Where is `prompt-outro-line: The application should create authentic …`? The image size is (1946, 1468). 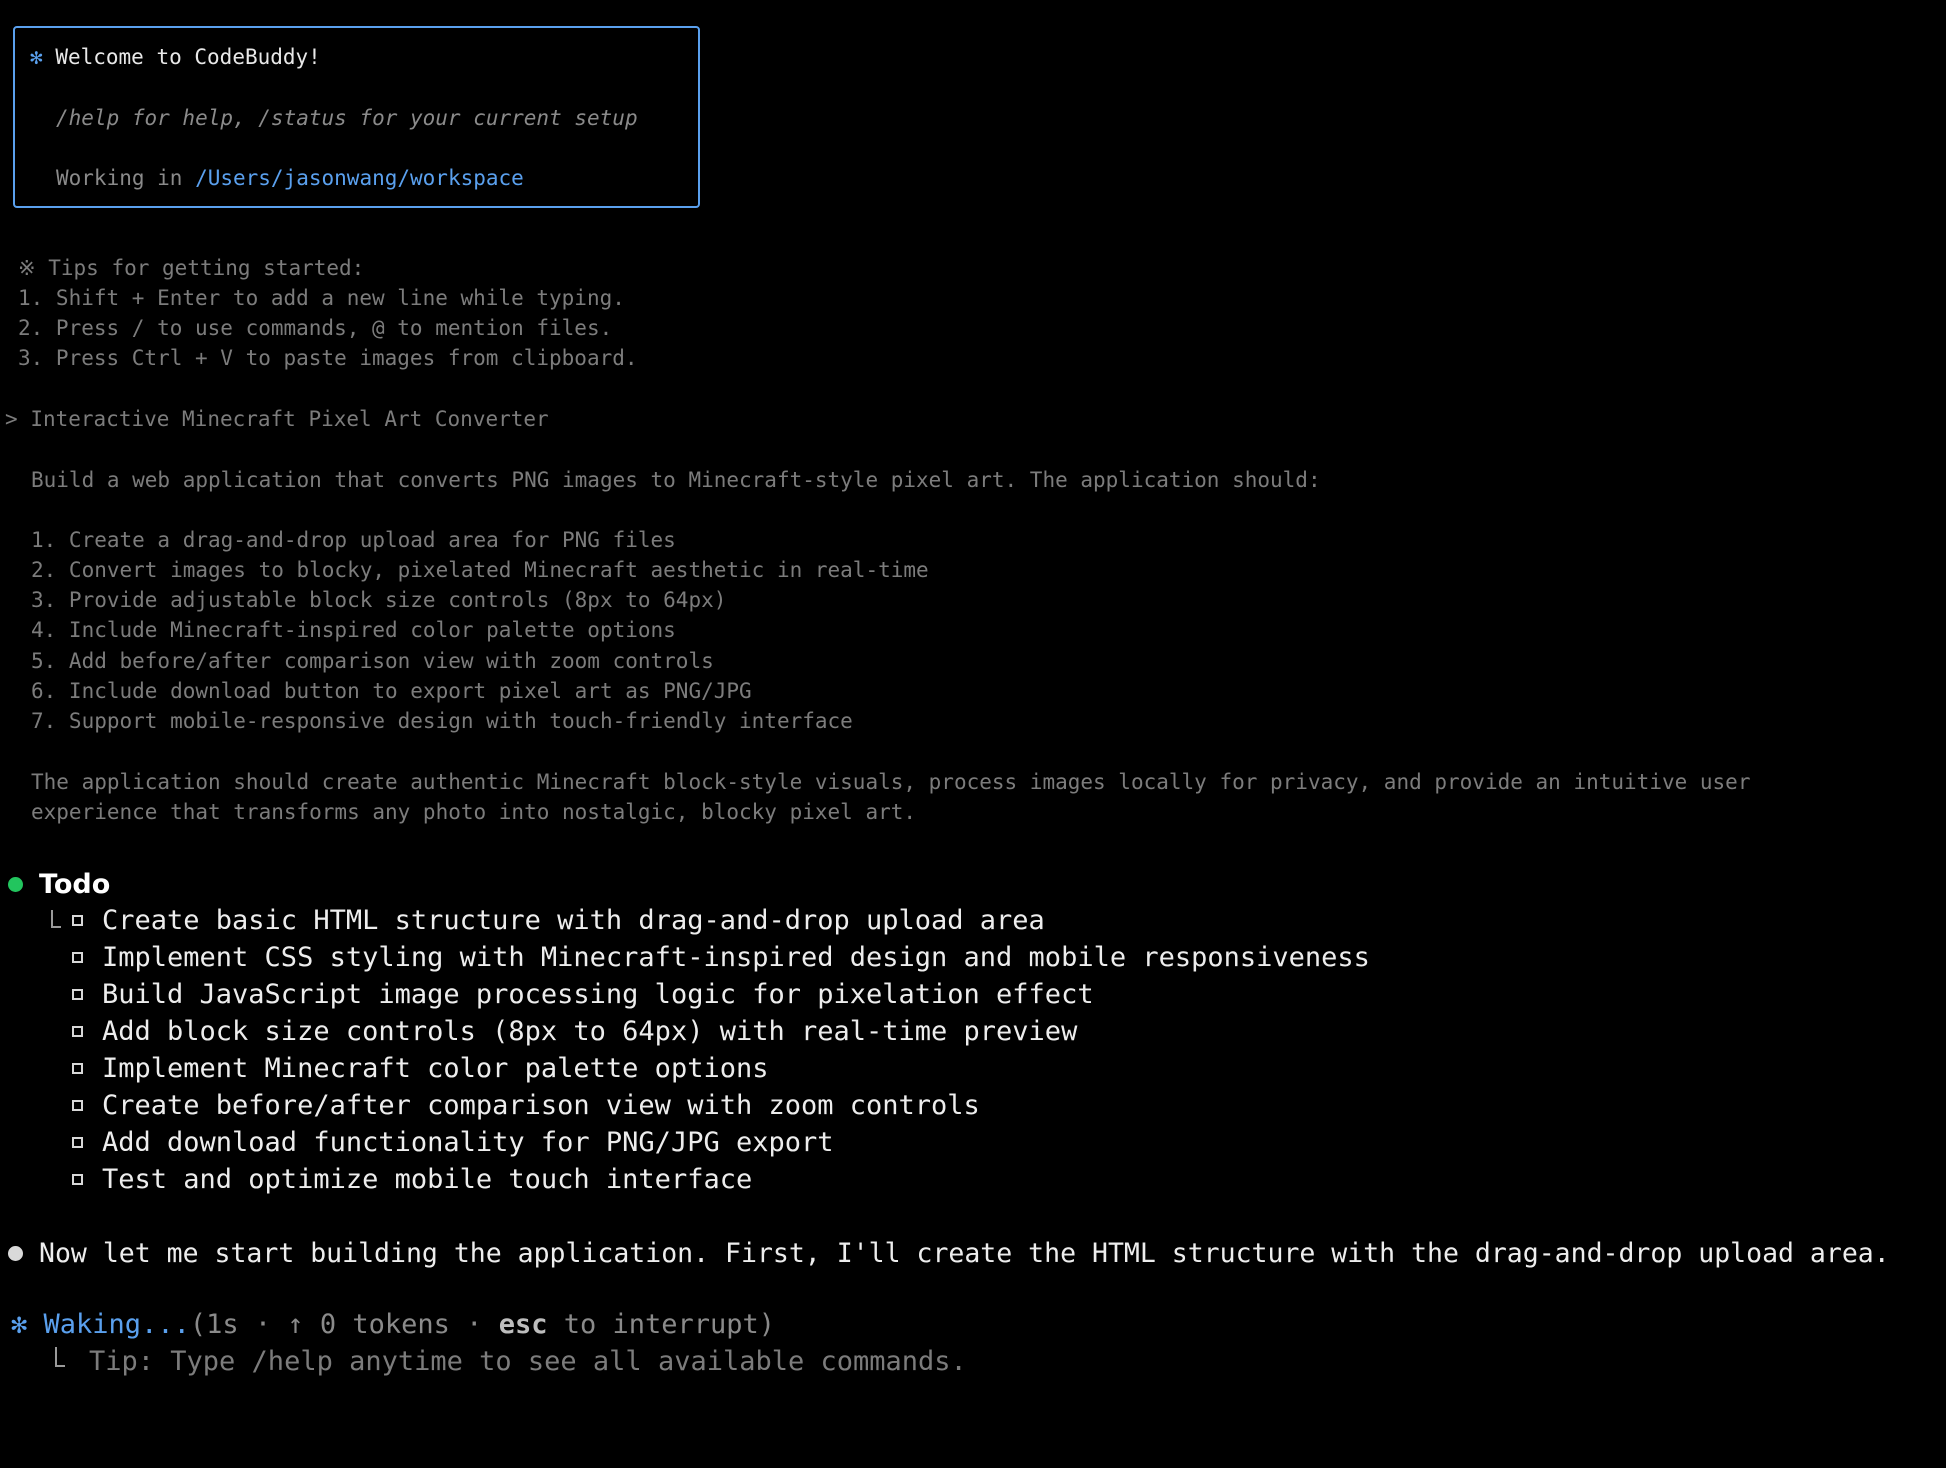
prompt-outro-line: The application should create authentic … is located at coordinates (891, 782).